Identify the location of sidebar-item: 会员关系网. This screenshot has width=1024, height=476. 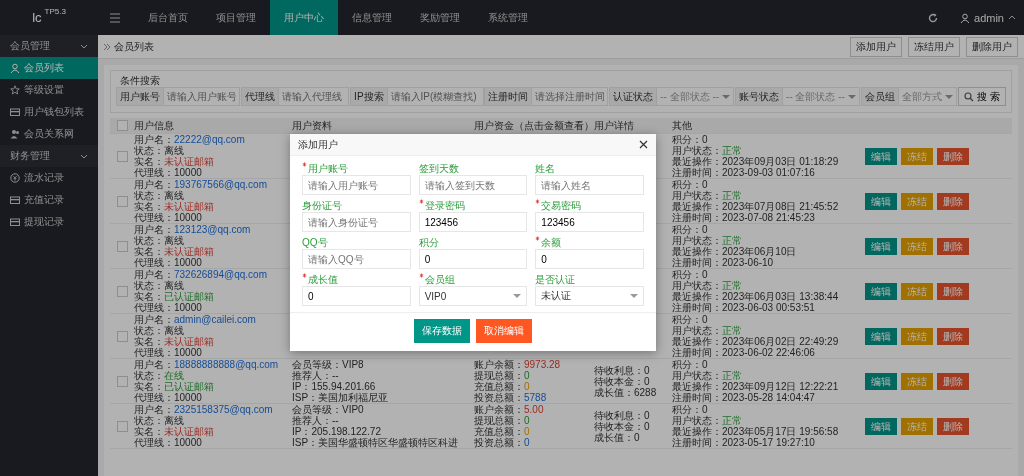
(49, 134).